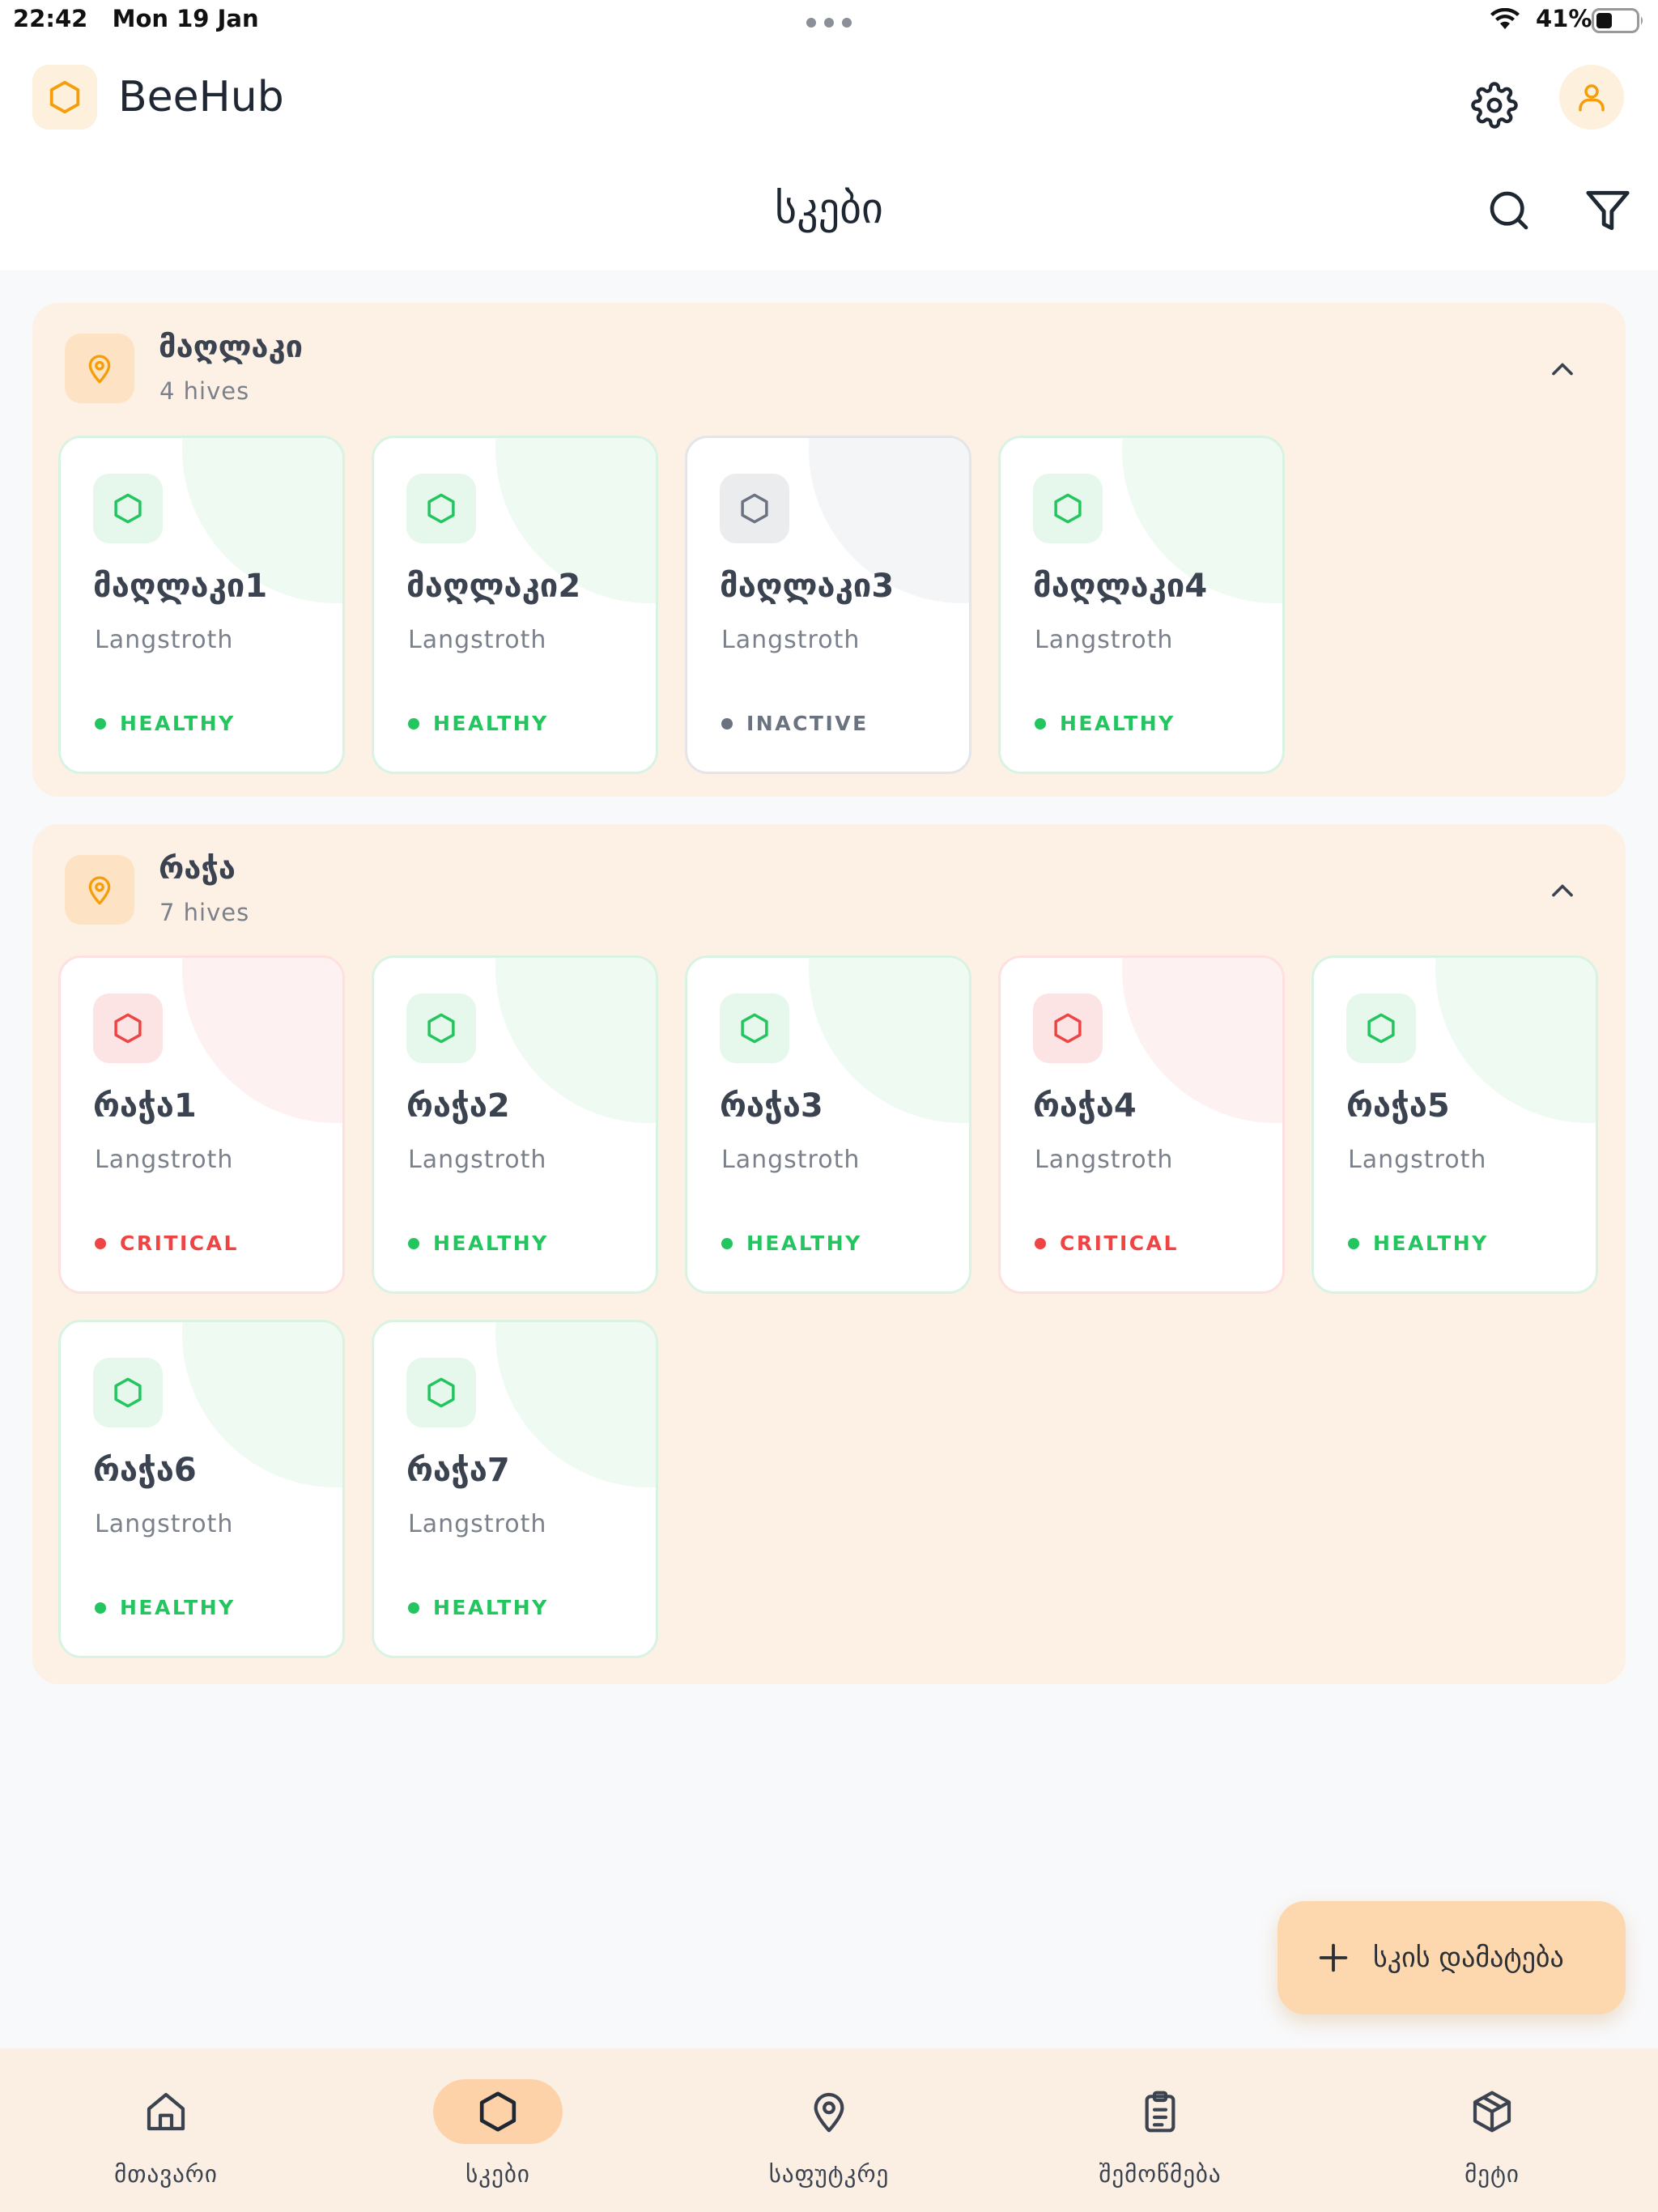 The image size is (1658, 2212). I want to click on bottom-navigation: მთავარი სკები საფუტკრე შემოწმება მეტი, so click(829, 2130).